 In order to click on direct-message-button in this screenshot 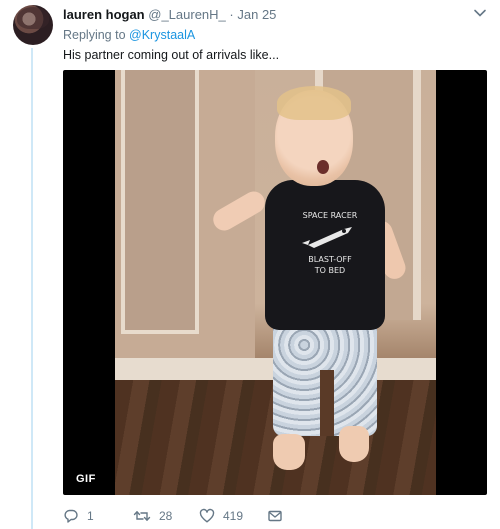, I will do `click(275, 516)`.